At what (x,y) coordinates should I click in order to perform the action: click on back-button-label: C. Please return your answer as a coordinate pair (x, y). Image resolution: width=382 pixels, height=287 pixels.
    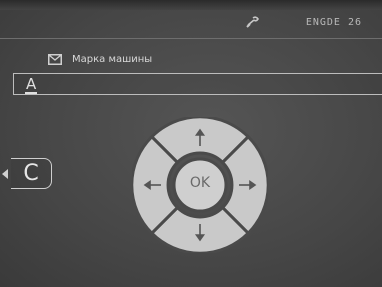
    Looking at the image, I should click on (31, 173).